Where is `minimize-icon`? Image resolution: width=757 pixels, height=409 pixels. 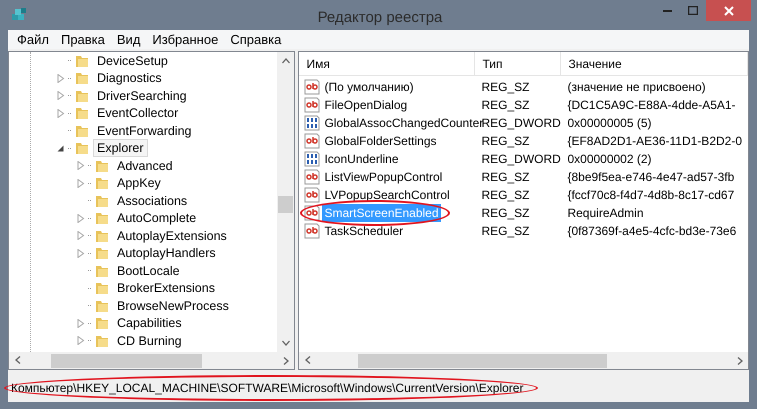
minimize-icon is located at coordinates (667, 11).